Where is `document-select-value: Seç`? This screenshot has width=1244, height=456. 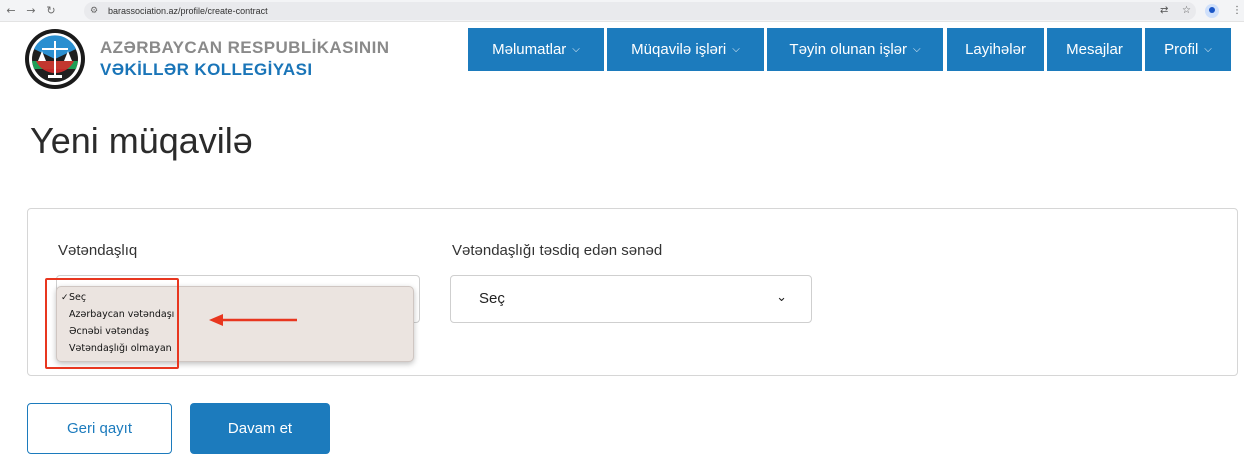
document-select-value: Seç is located at coordinates (492, 298).